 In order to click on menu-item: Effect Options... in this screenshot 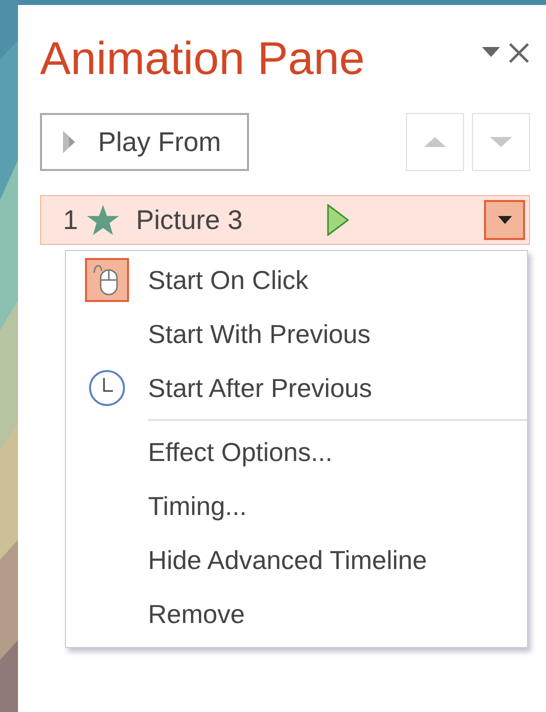, I will do `click(240, 452)`.